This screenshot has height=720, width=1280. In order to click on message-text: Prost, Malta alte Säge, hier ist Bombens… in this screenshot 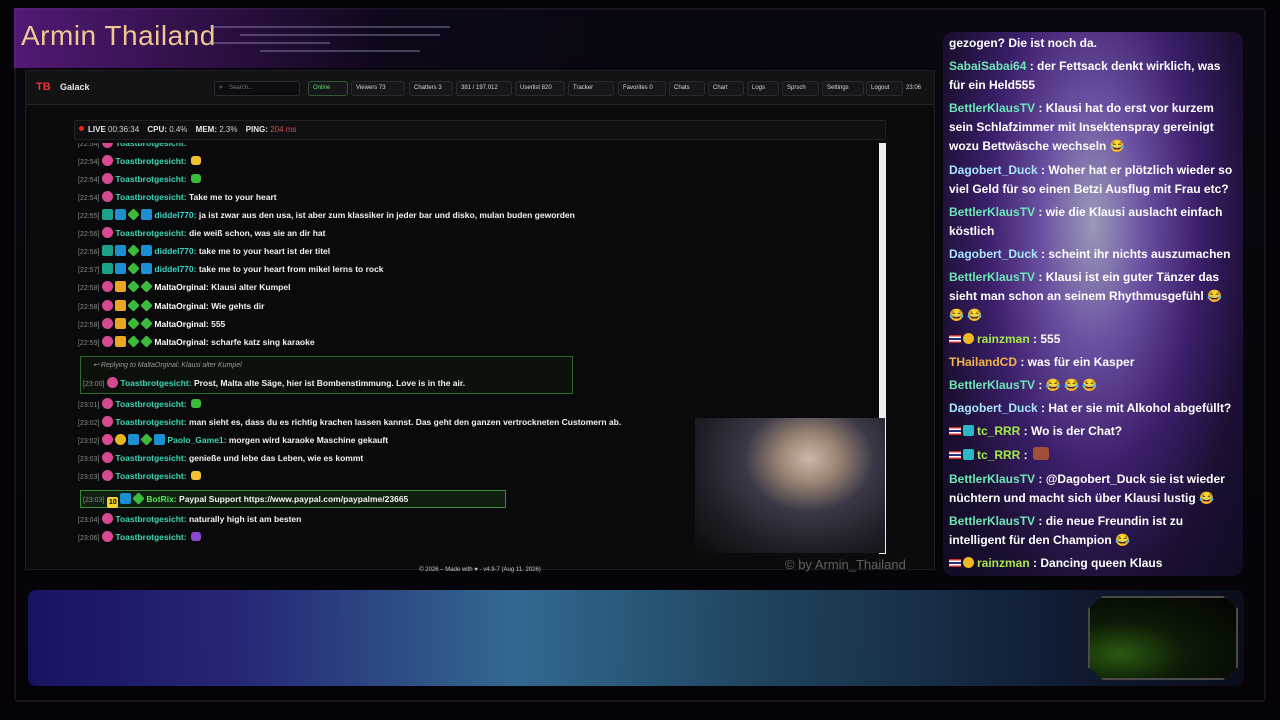, I will do `click(329, 383)`.